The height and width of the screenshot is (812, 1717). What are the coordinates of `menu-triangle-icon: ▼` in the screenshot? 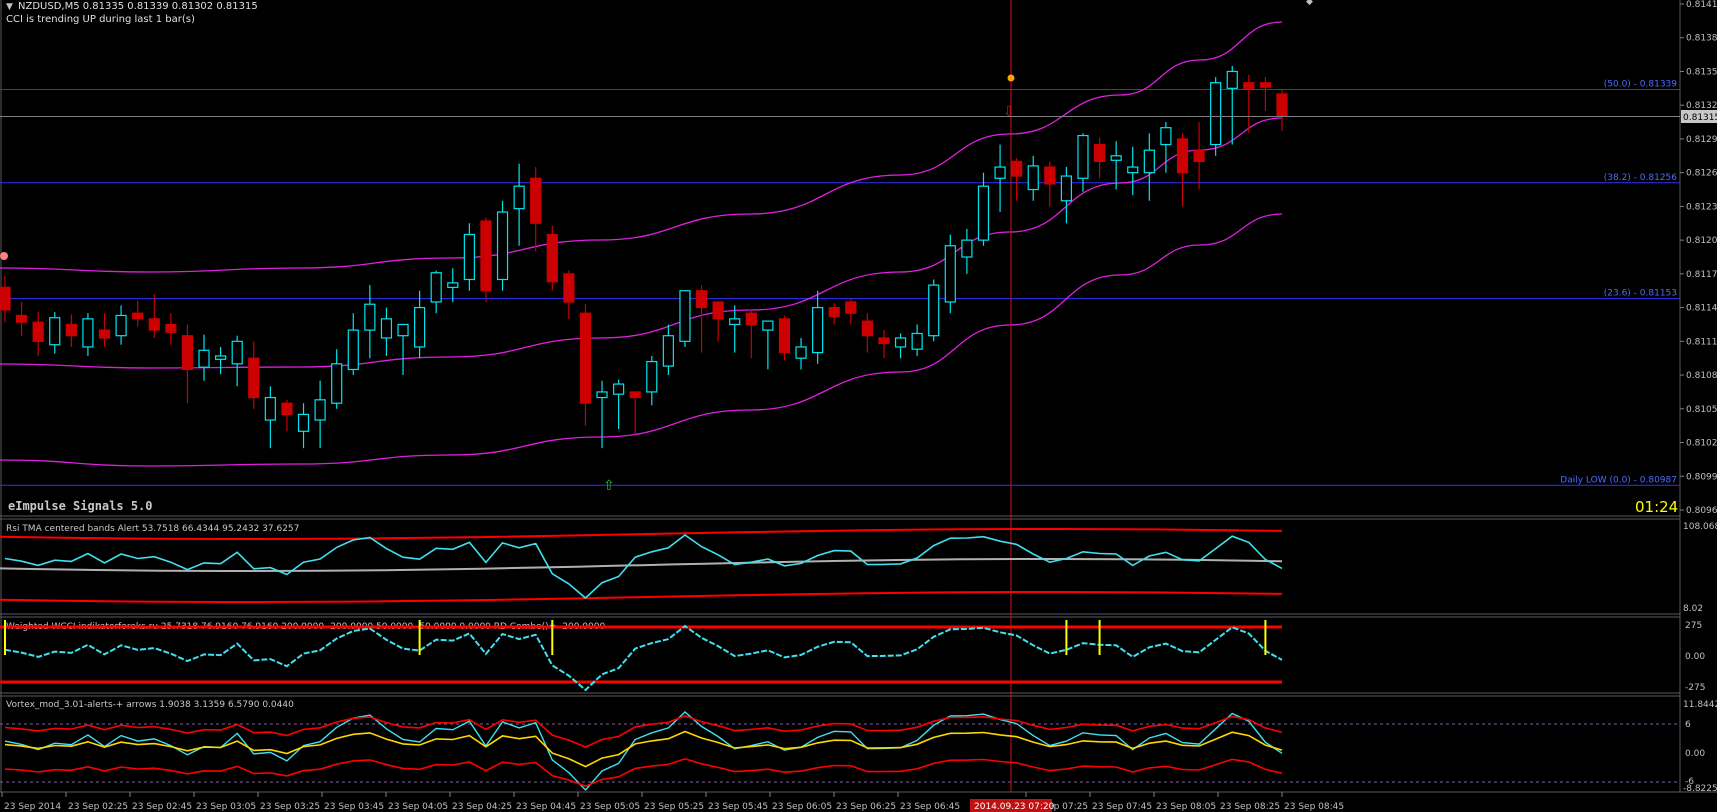 It's located at (9, 7).